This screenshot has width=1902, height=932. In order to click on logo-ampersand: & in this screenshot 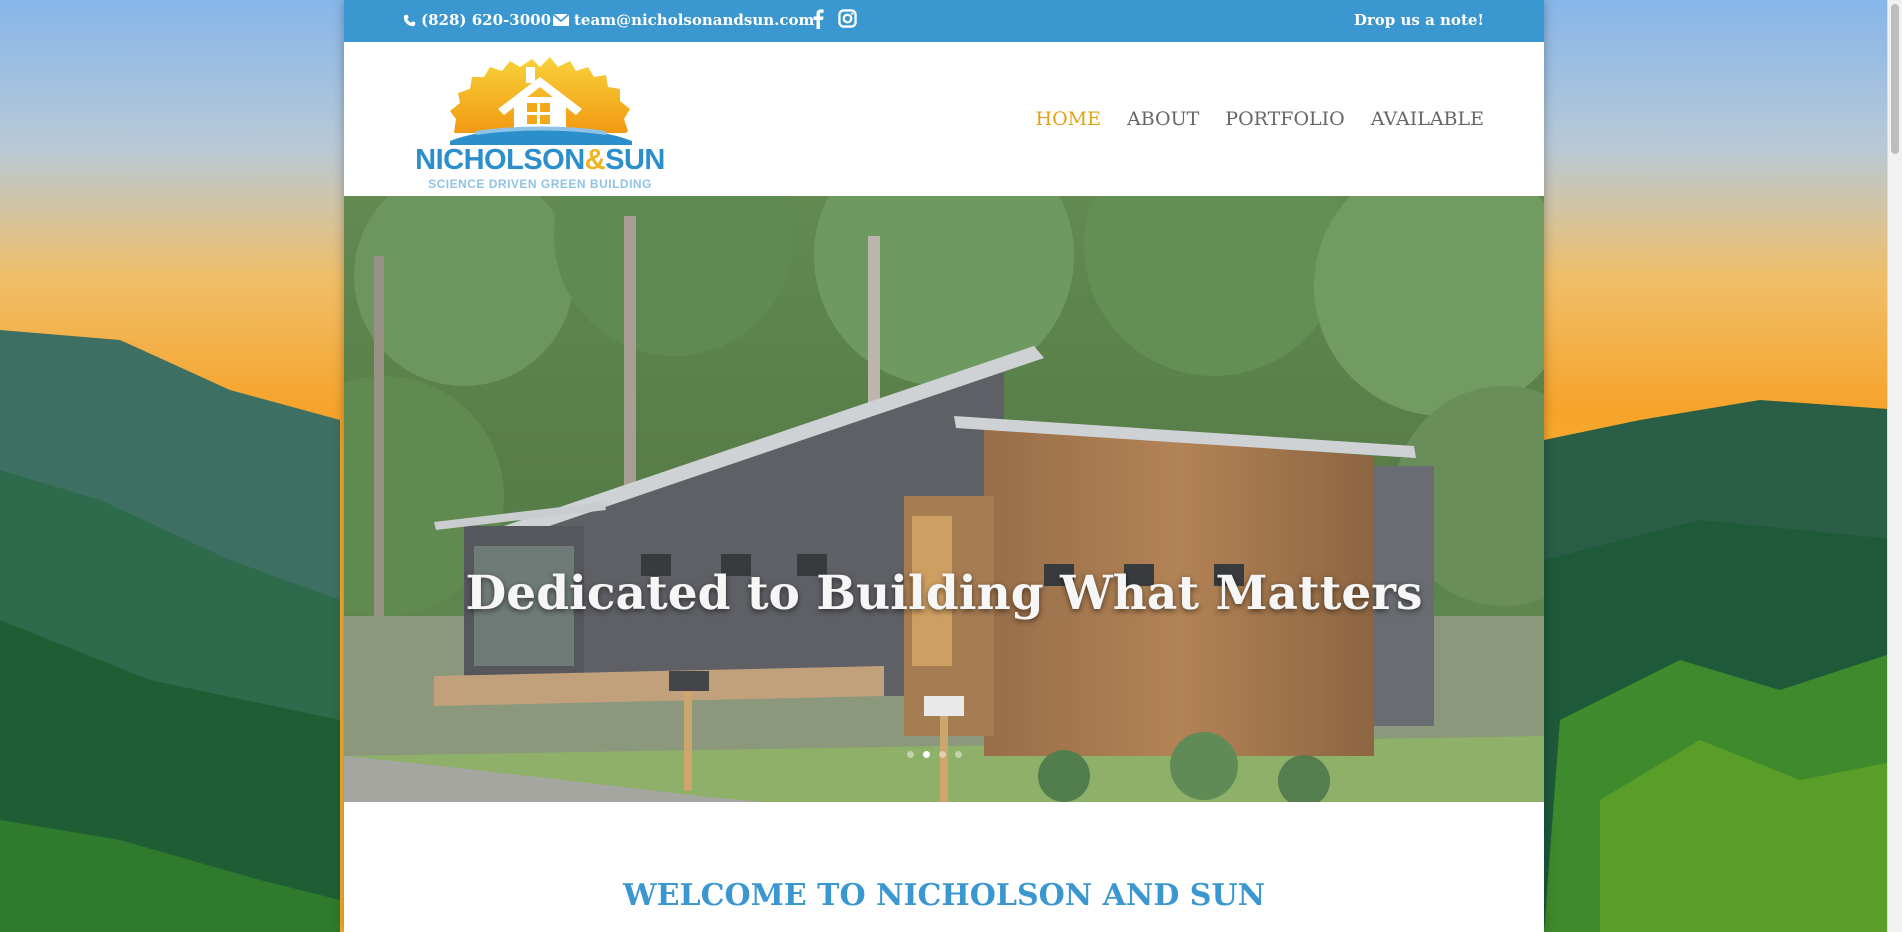, I will do `click(595, 160)`.